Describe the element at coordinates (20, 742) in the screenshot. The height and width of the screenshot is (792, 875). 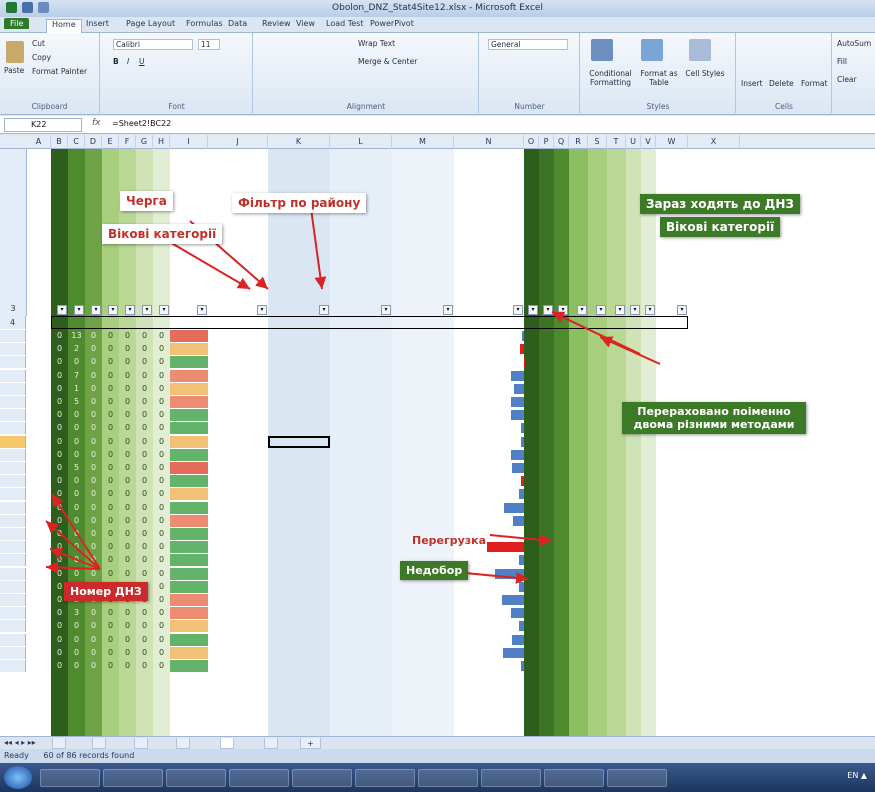
I see `sheet-nav-arrows: ◂◂ ◂ ▸ ▸▸` at that location.